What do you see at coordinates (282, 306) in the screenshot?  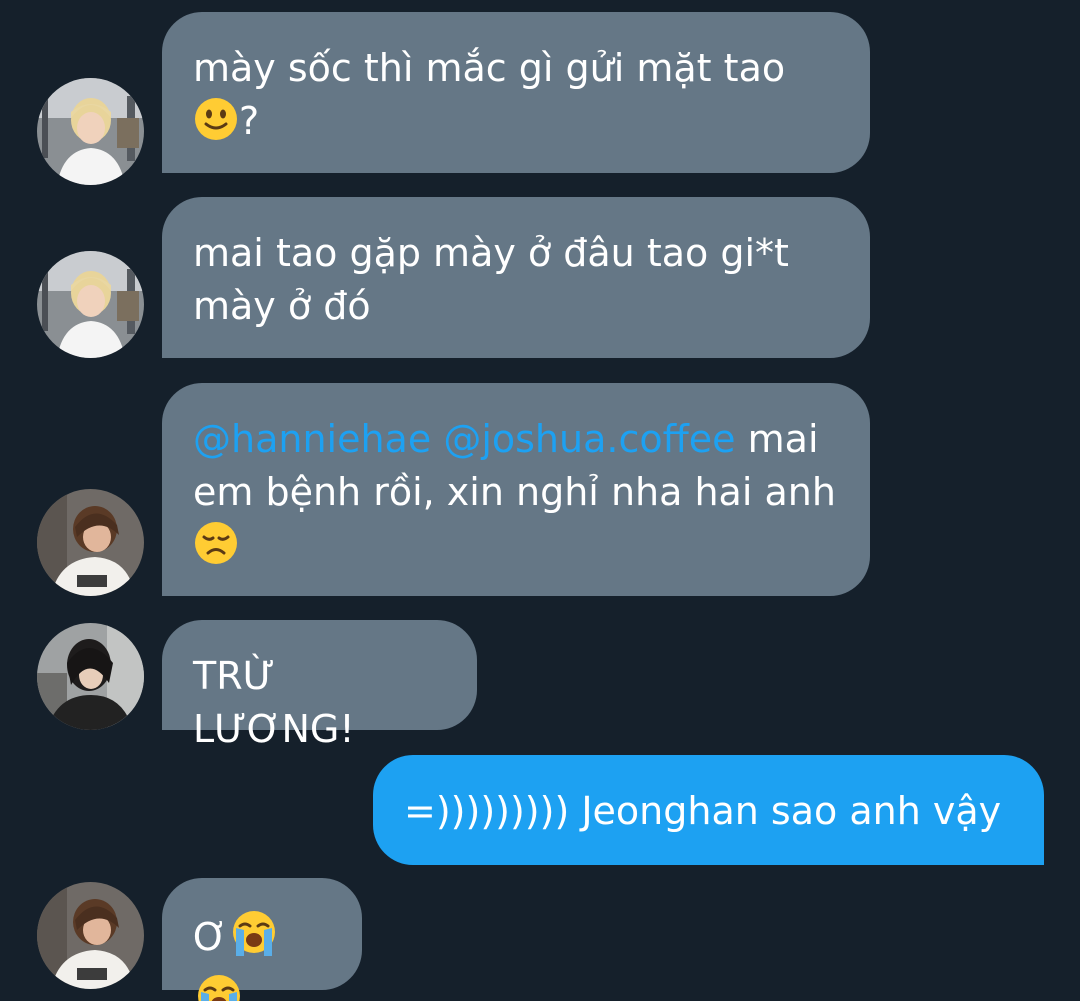 I see `message-line: mày ở đó` at bounding box center [282, 306].